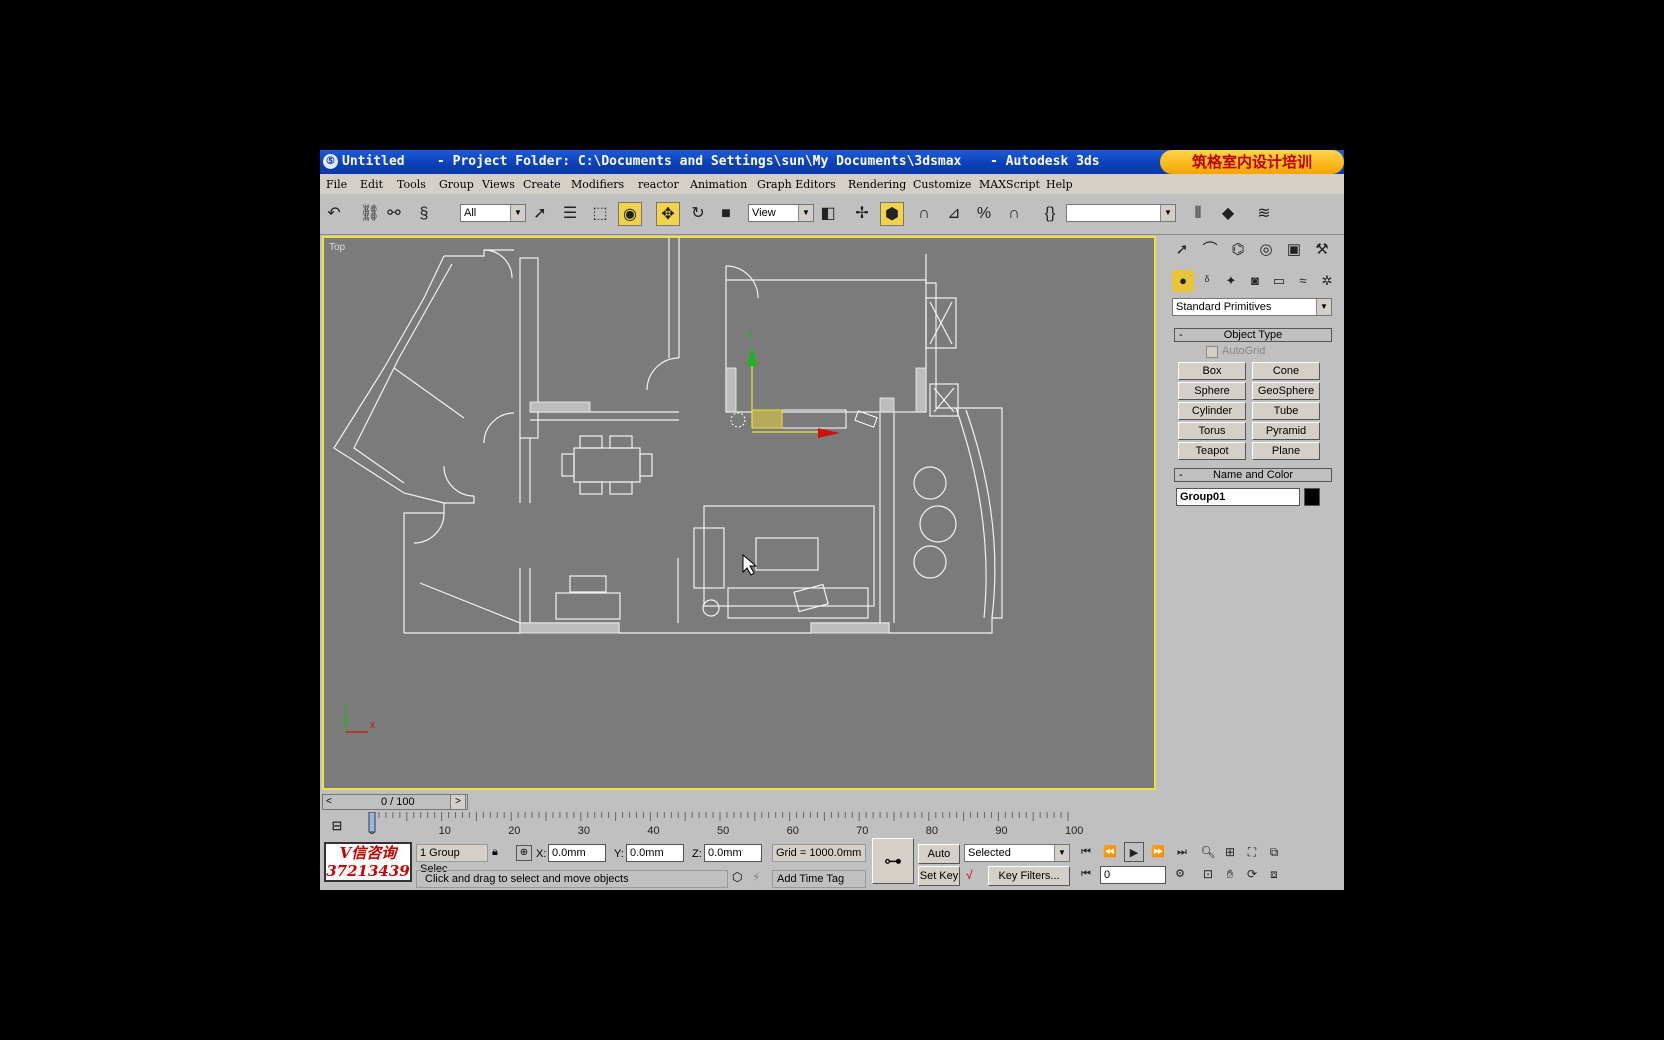 The width and height of the screenshot is (1664, 1040). Describe the element at coordinates (458, 802) in the screenshot. I see `chevron-right-icon: >` at that location.